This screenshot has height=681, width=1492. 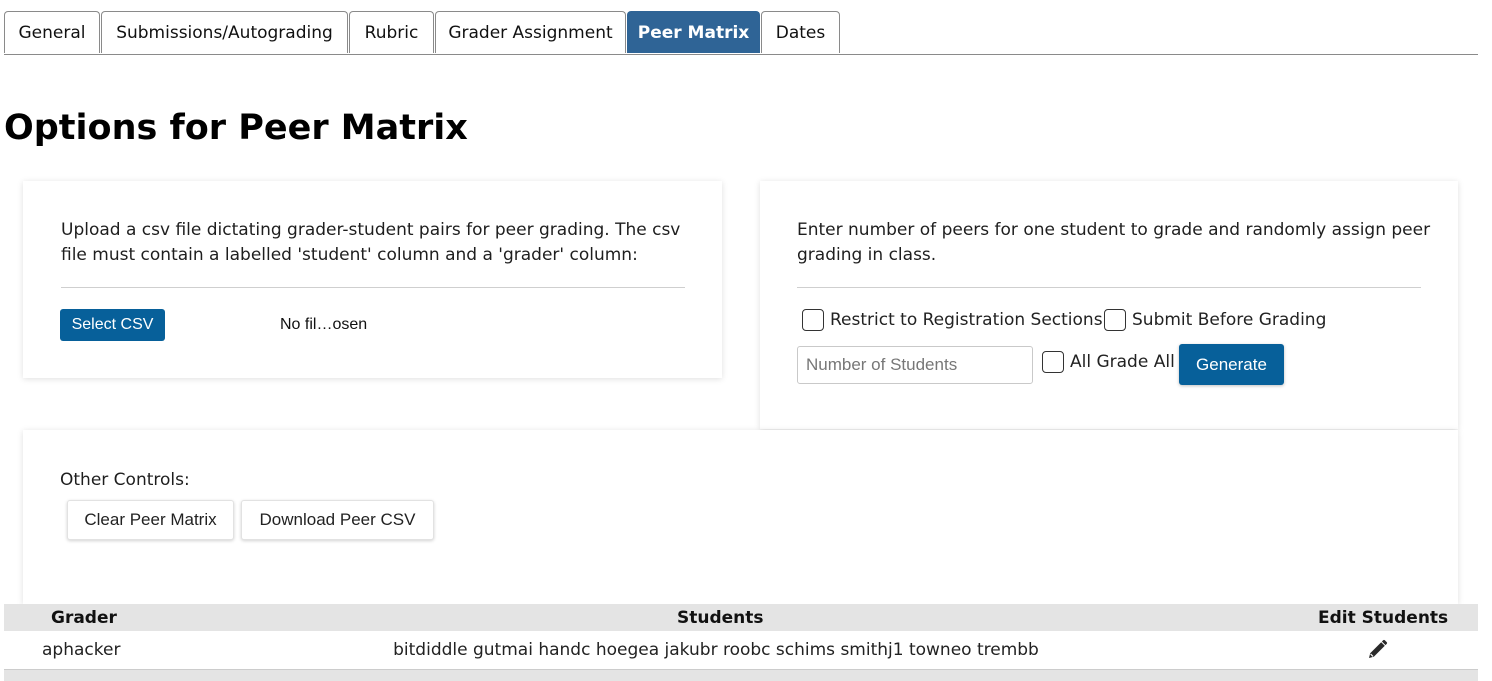 I want to click on page-title: Options for Peer Matrix, so click(x=236, y=128).